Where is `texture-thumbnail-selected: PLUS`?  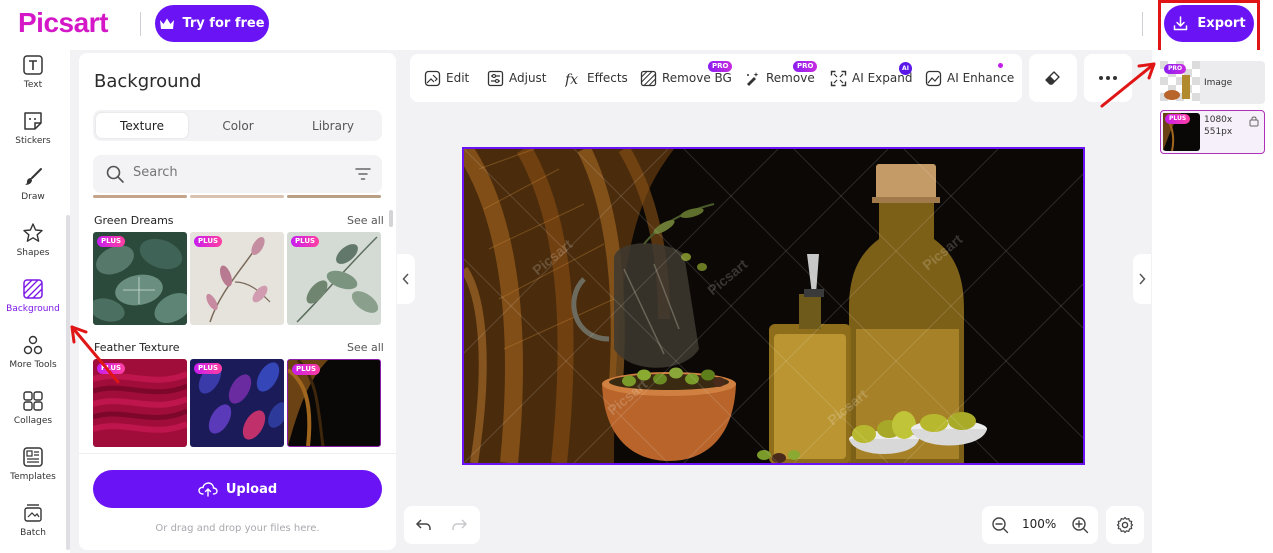 texture-thumbnail-selected: PLUS is located at coordinates (334, 403).